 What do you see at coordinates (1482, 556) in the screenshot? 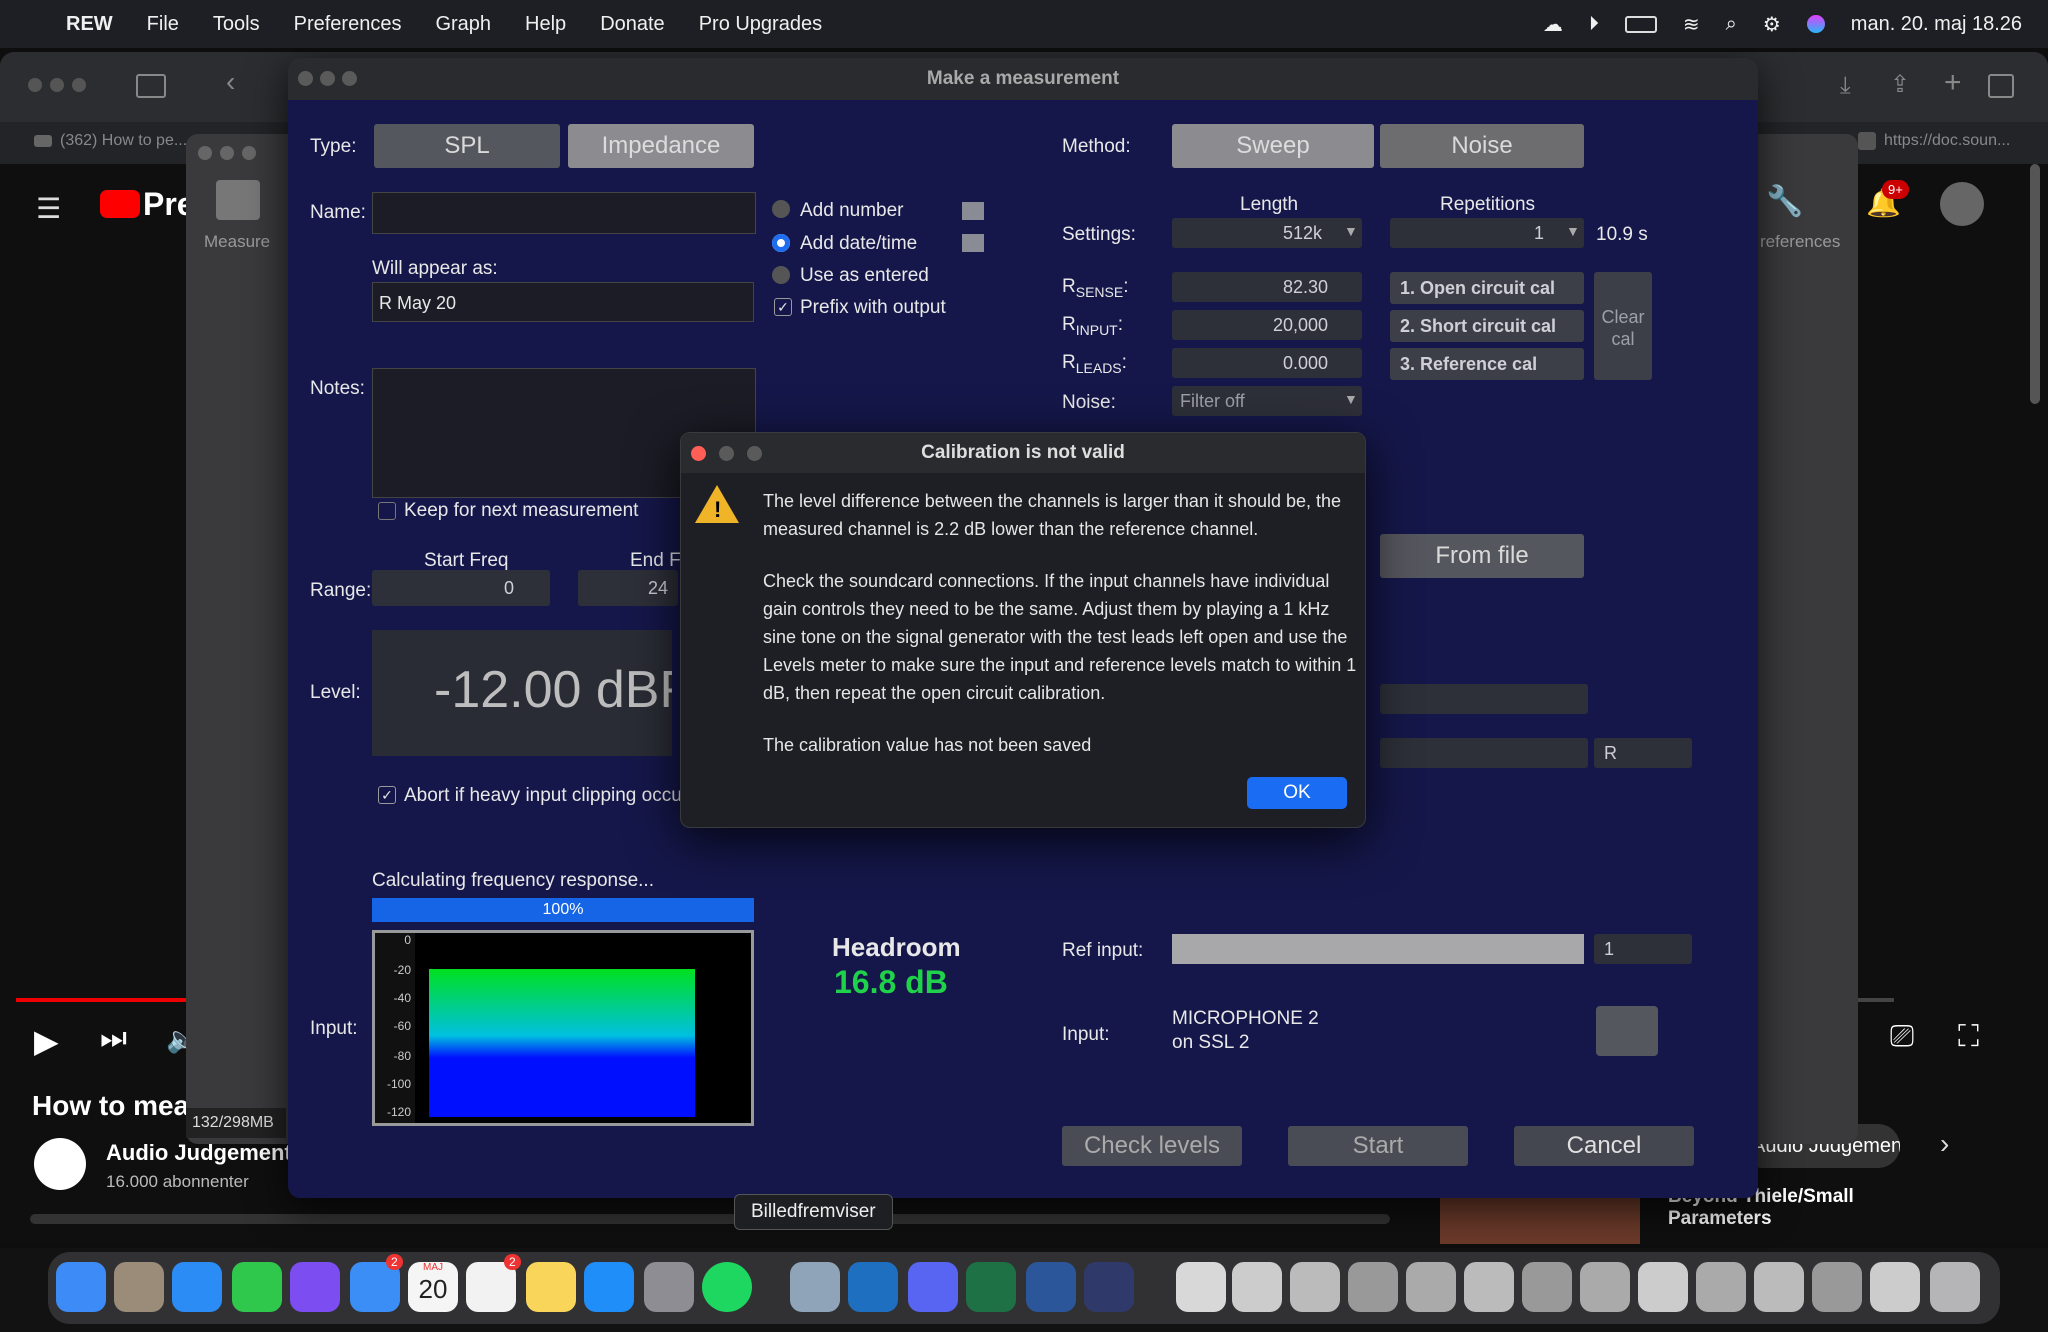
I see `from-file-button: From file` at bounding box center [1482, 556].